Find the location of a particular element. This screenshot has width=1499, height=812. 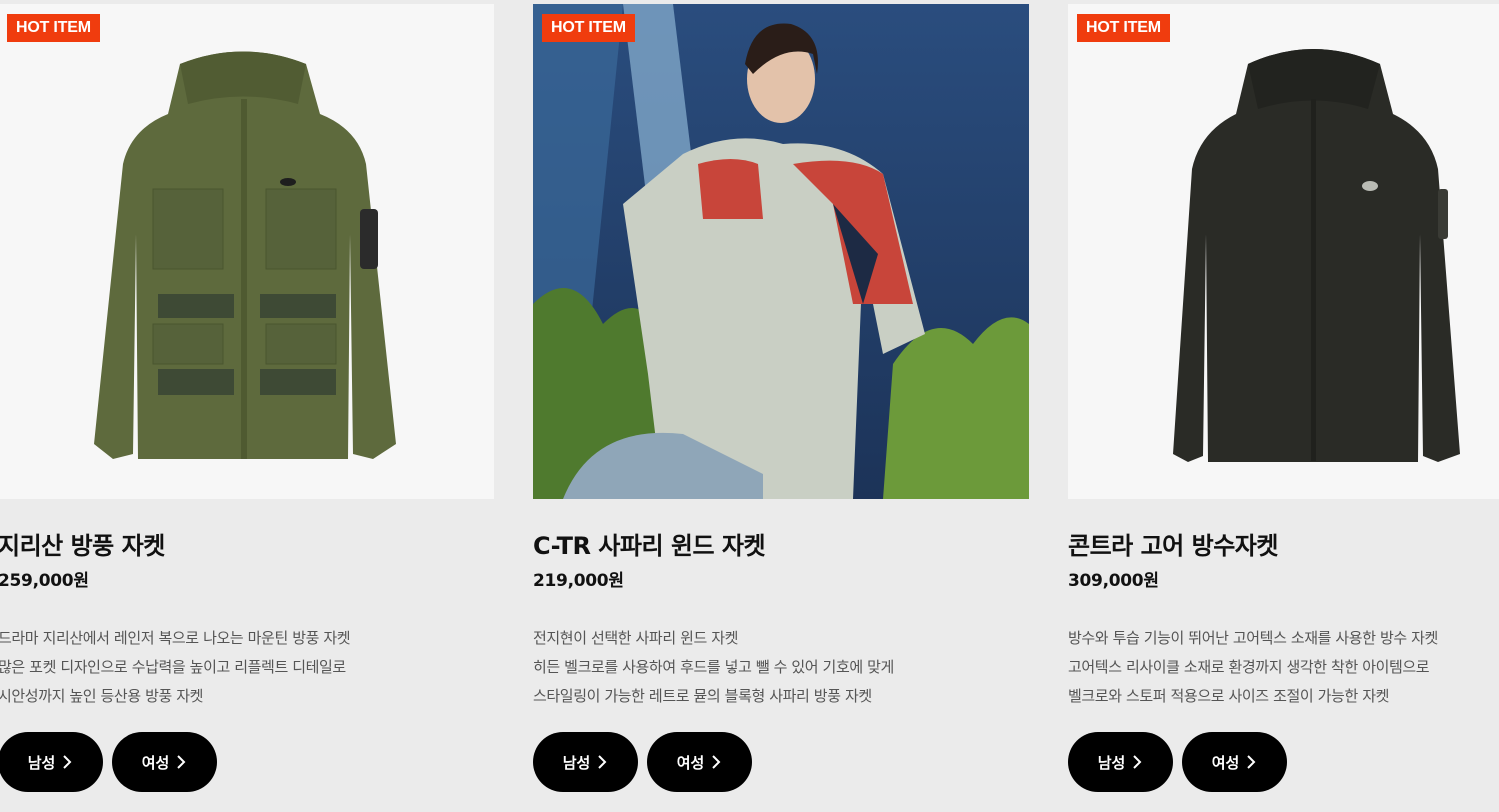

product-price: 219,000원 is located at coordinates (578, 581).